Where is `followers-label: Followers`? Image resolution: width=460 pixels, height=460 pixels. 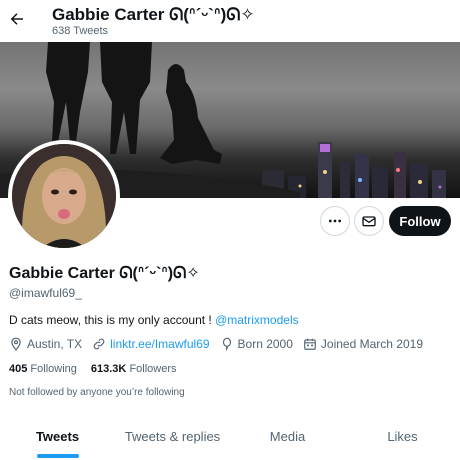
followers-label: Followers is located at coordinates (153, 369).